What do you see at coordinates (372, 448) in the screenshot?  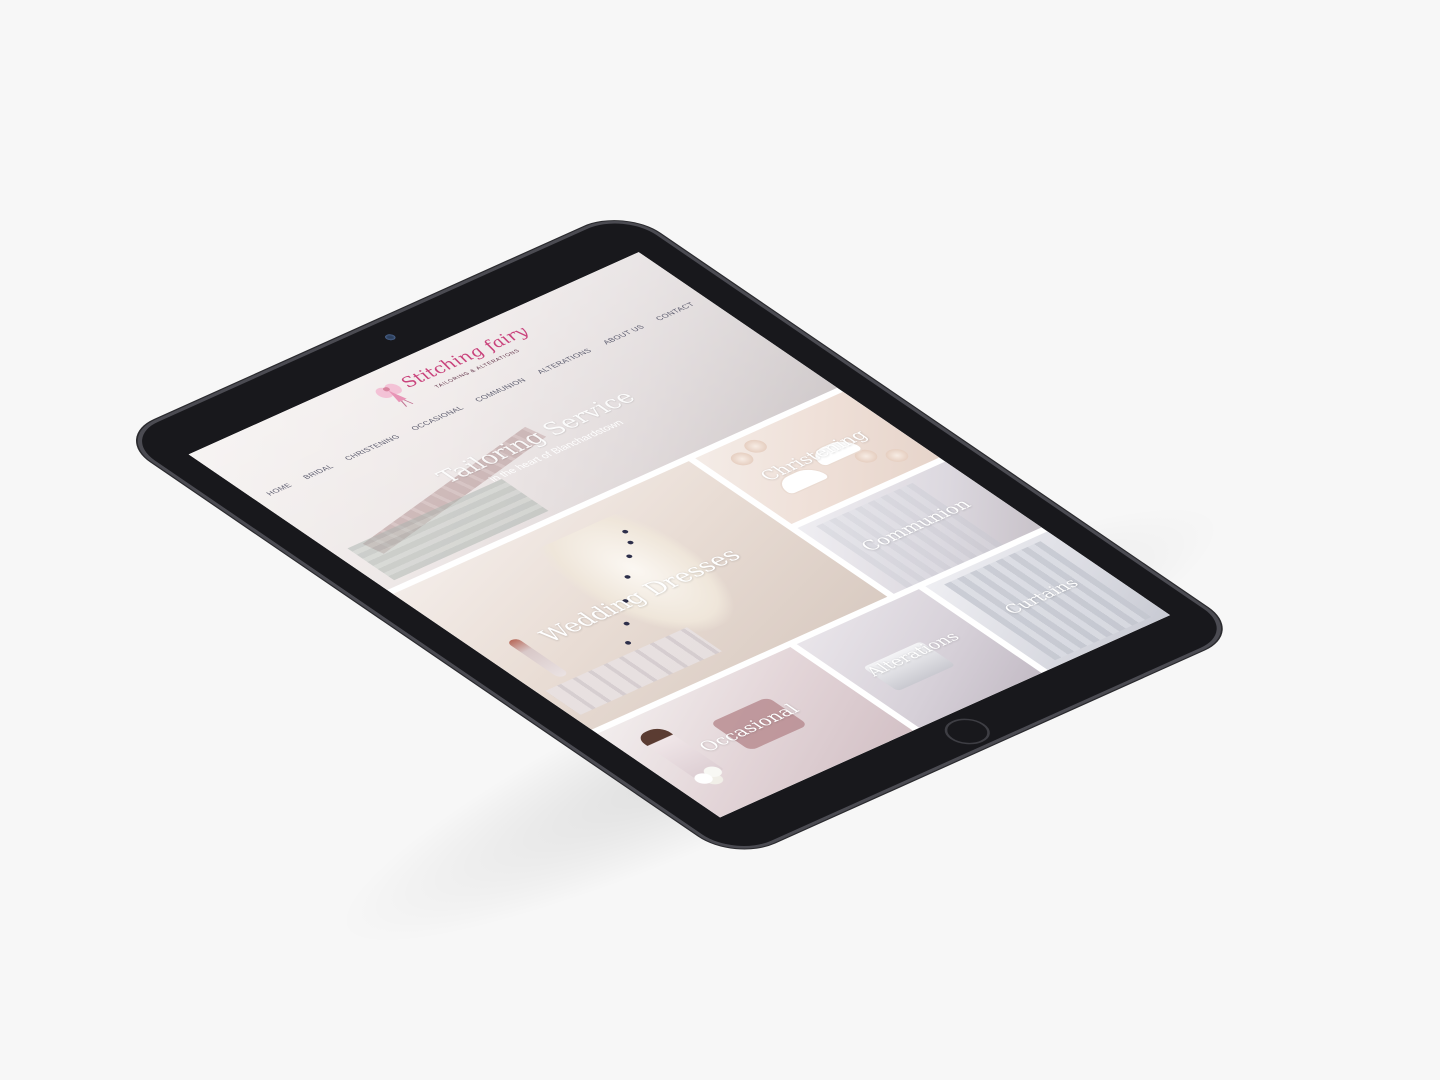 I see `nav-christening: CHRISTENING` at bounding box center [372, 448].